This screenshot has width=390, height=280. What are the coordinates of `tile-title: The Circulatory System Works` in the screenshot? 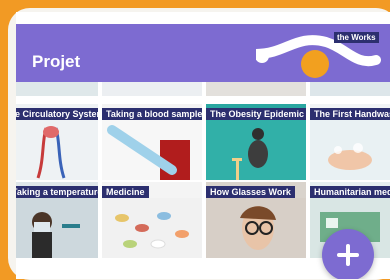 It's located at (57, 114).